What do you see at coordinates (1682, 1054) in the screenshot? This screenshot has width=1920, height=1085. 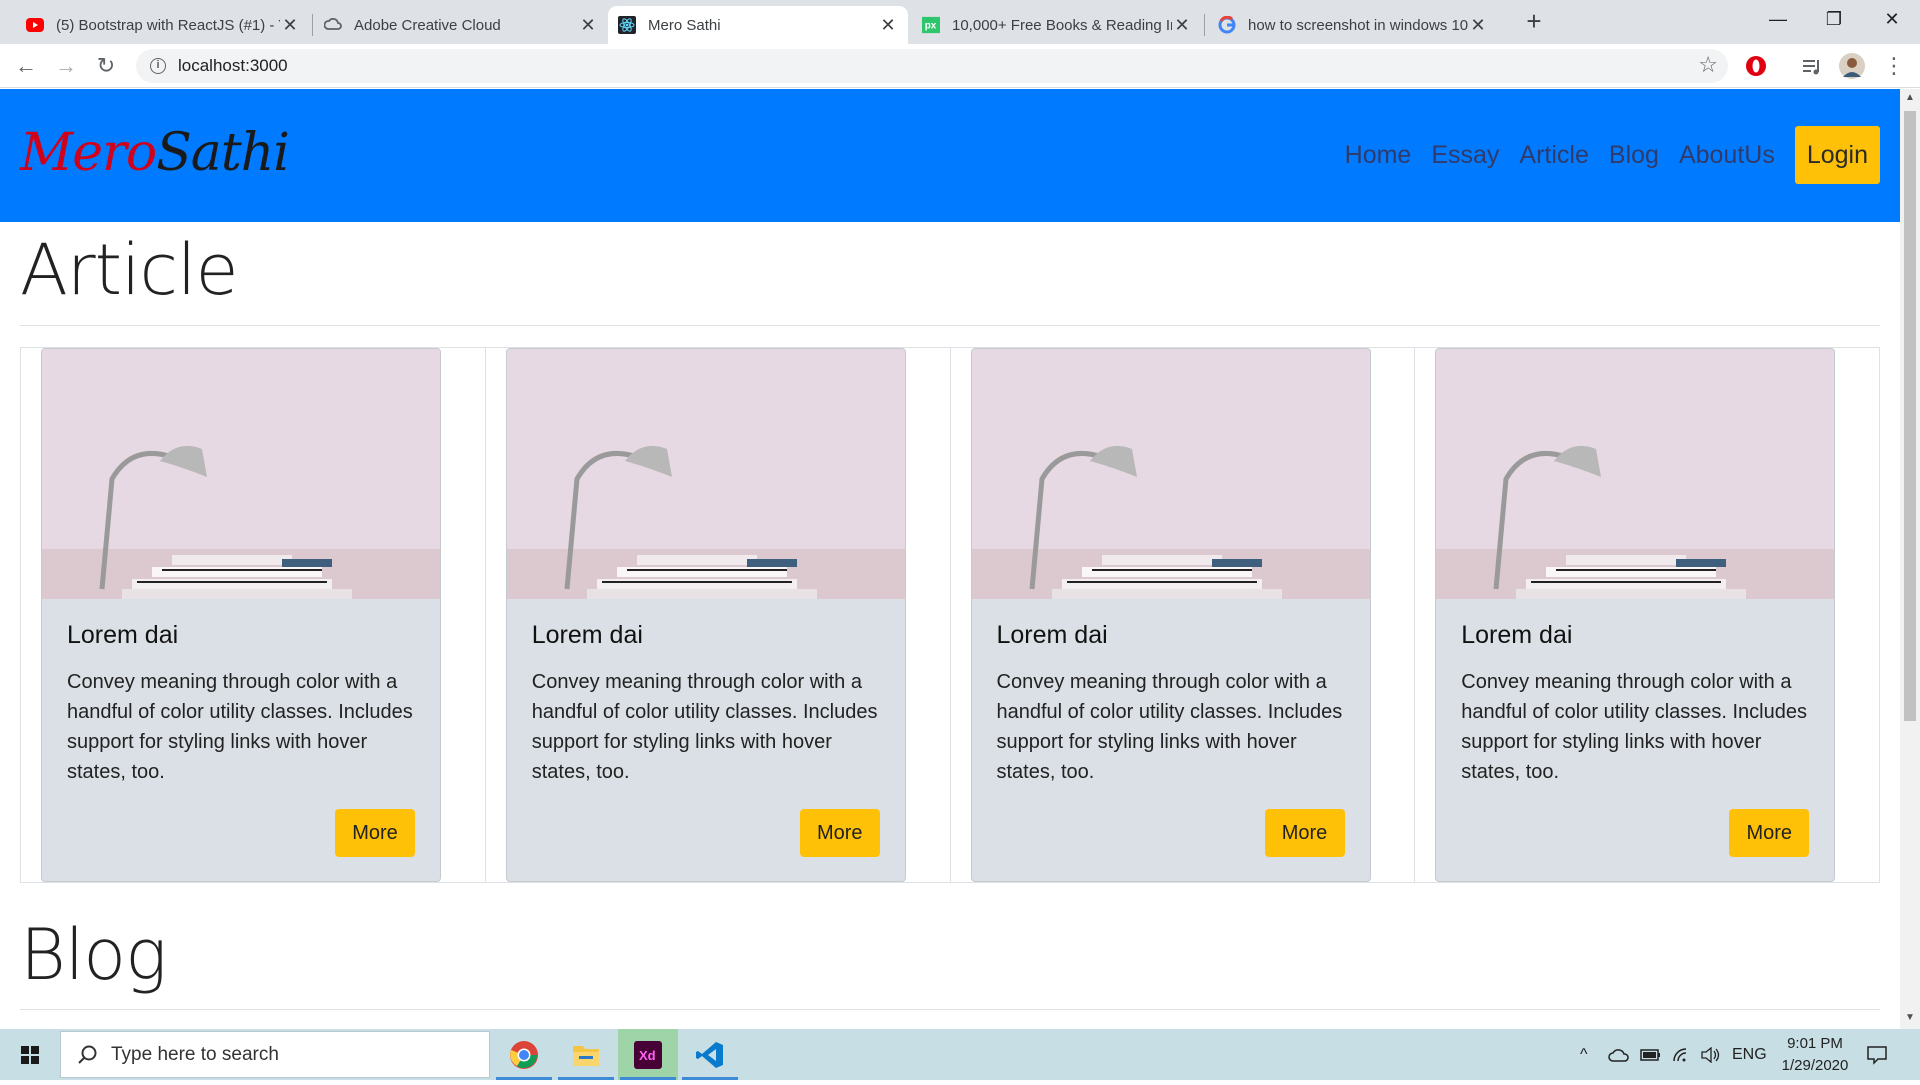 I see `wifi-icon` at bounding box center [1682, 1054].